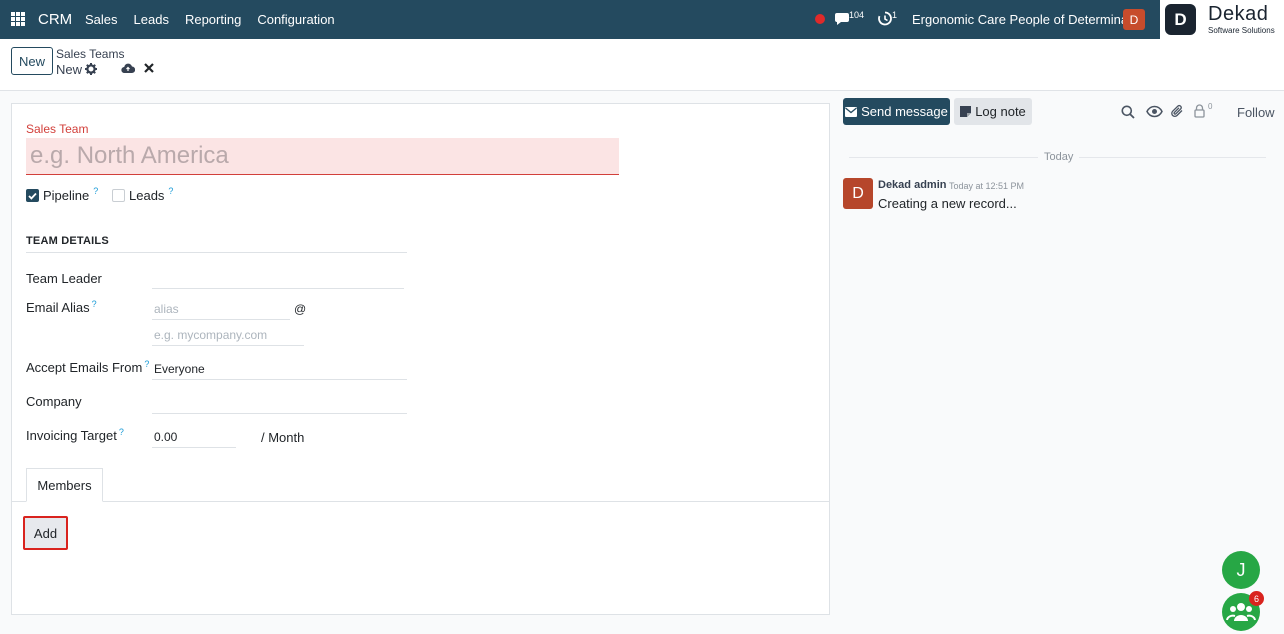  What do you see at coordinates (904, 111) in the screenshot?
I see `send-message-label: Send message` at bounding box center [904, 111].